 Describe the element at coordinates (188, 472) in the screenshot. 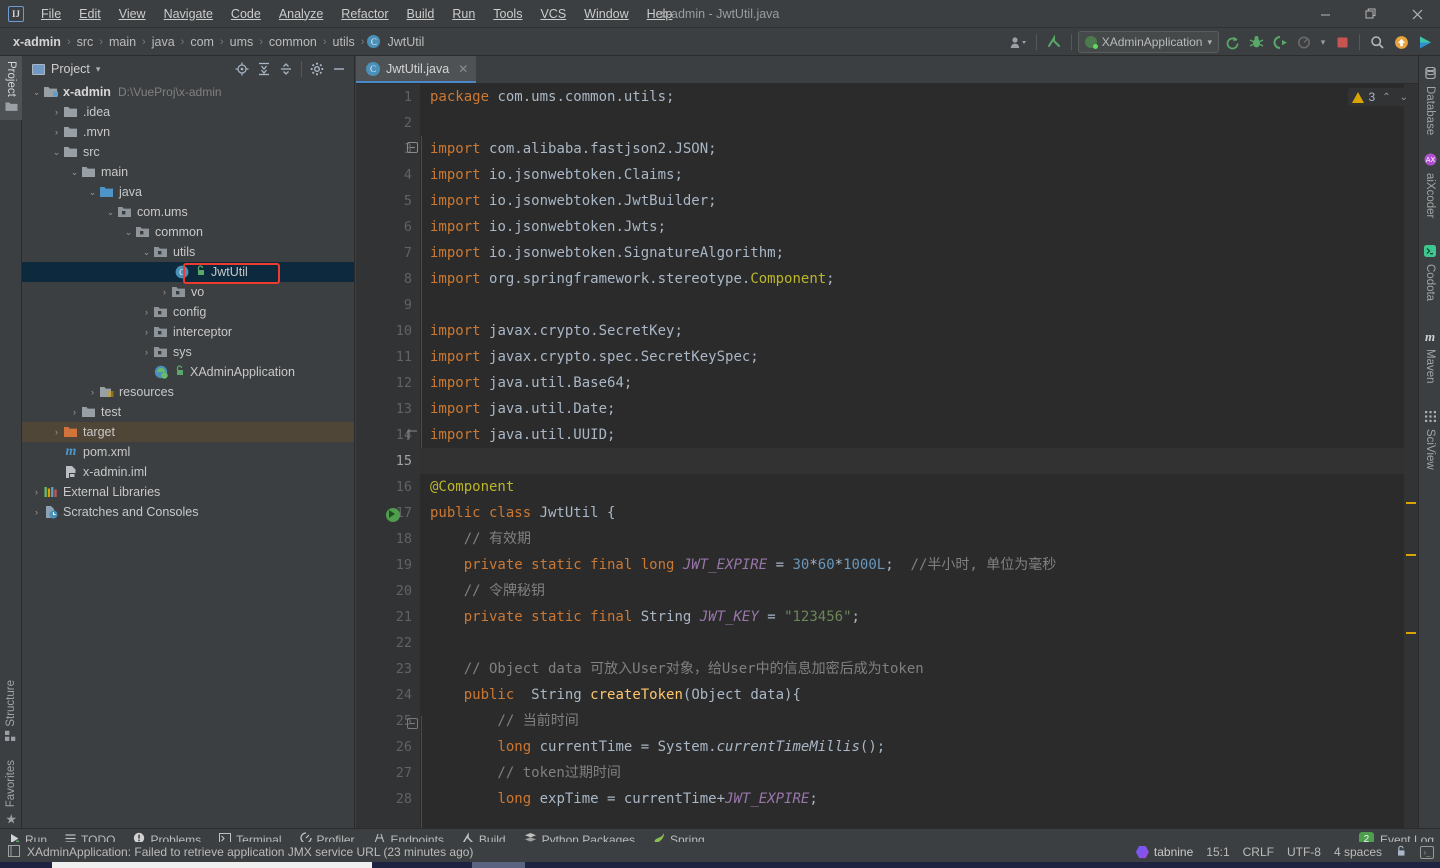

I see `tree-row-x-admin-iml: x-admin.iml` at that location.